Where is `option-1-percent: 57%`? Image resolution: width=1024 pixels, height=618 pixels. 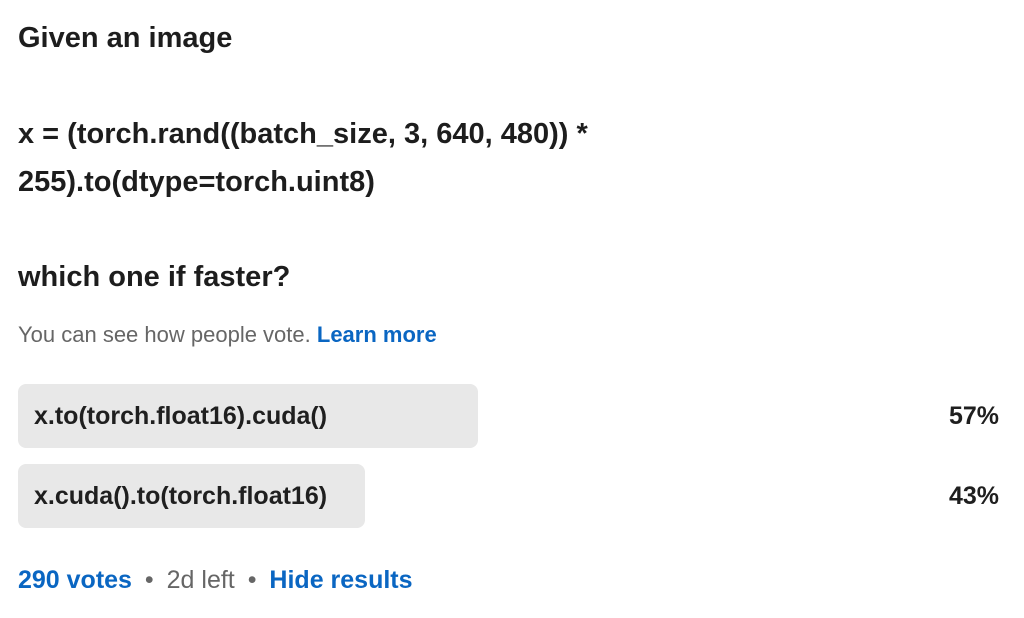 option-1-percent: 57% is located at coordinates (973, 416).